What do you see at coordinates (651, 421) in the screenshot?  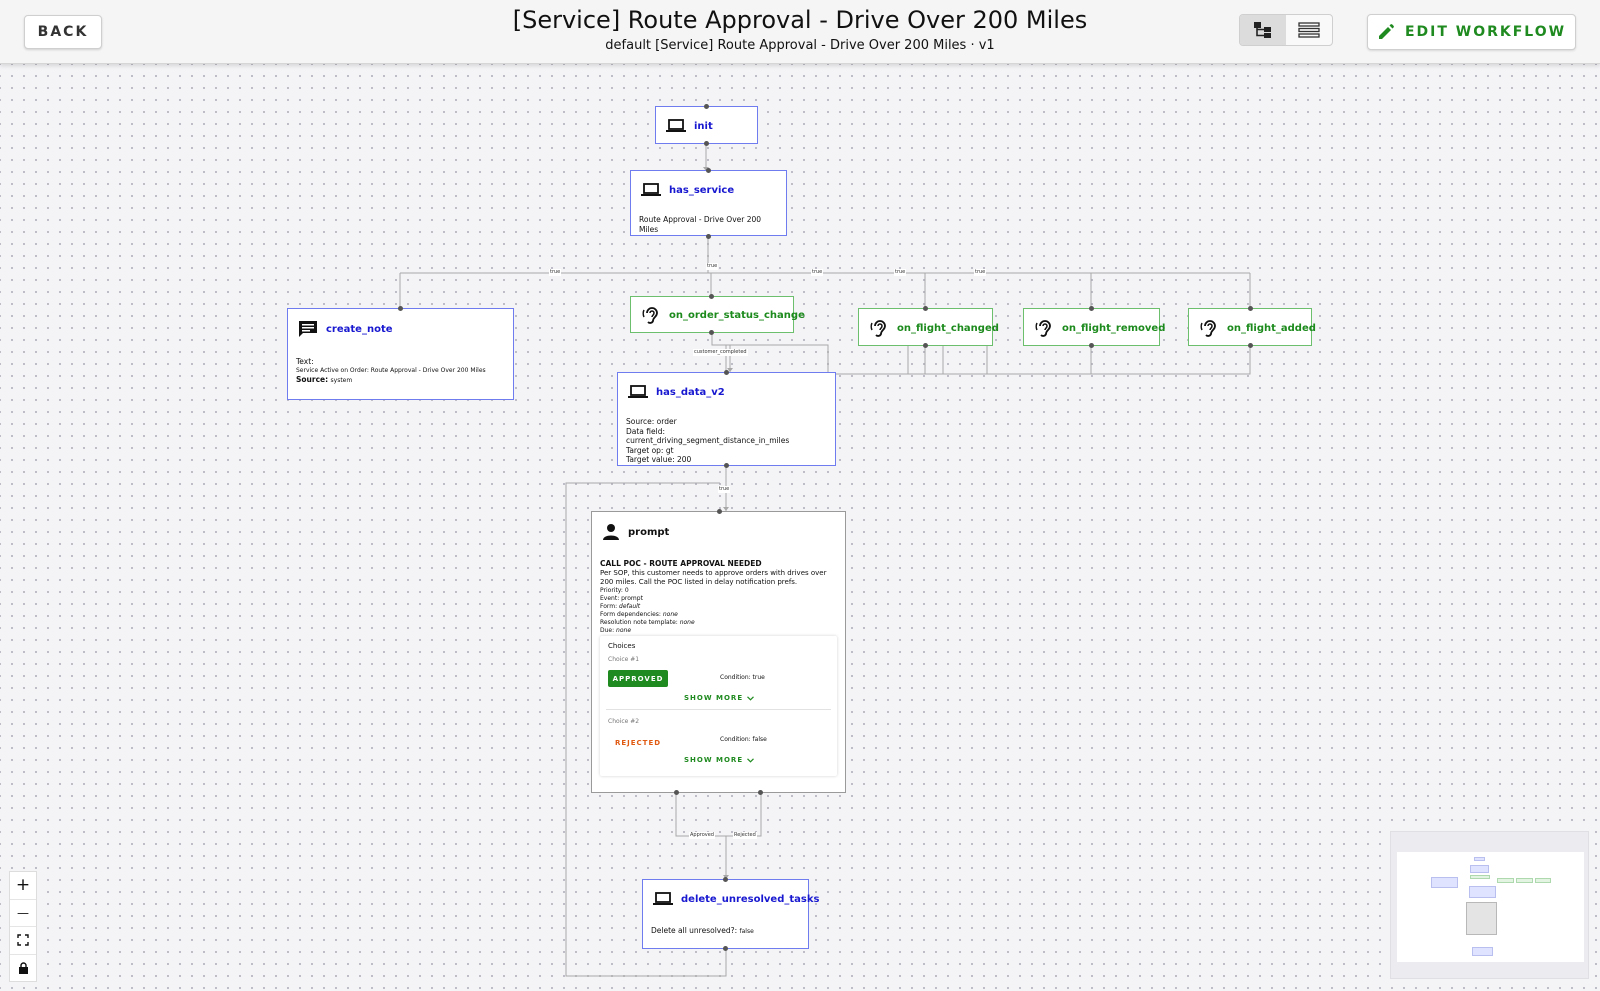 I see `data-source: Source: order` at bounding box center [651, 421].